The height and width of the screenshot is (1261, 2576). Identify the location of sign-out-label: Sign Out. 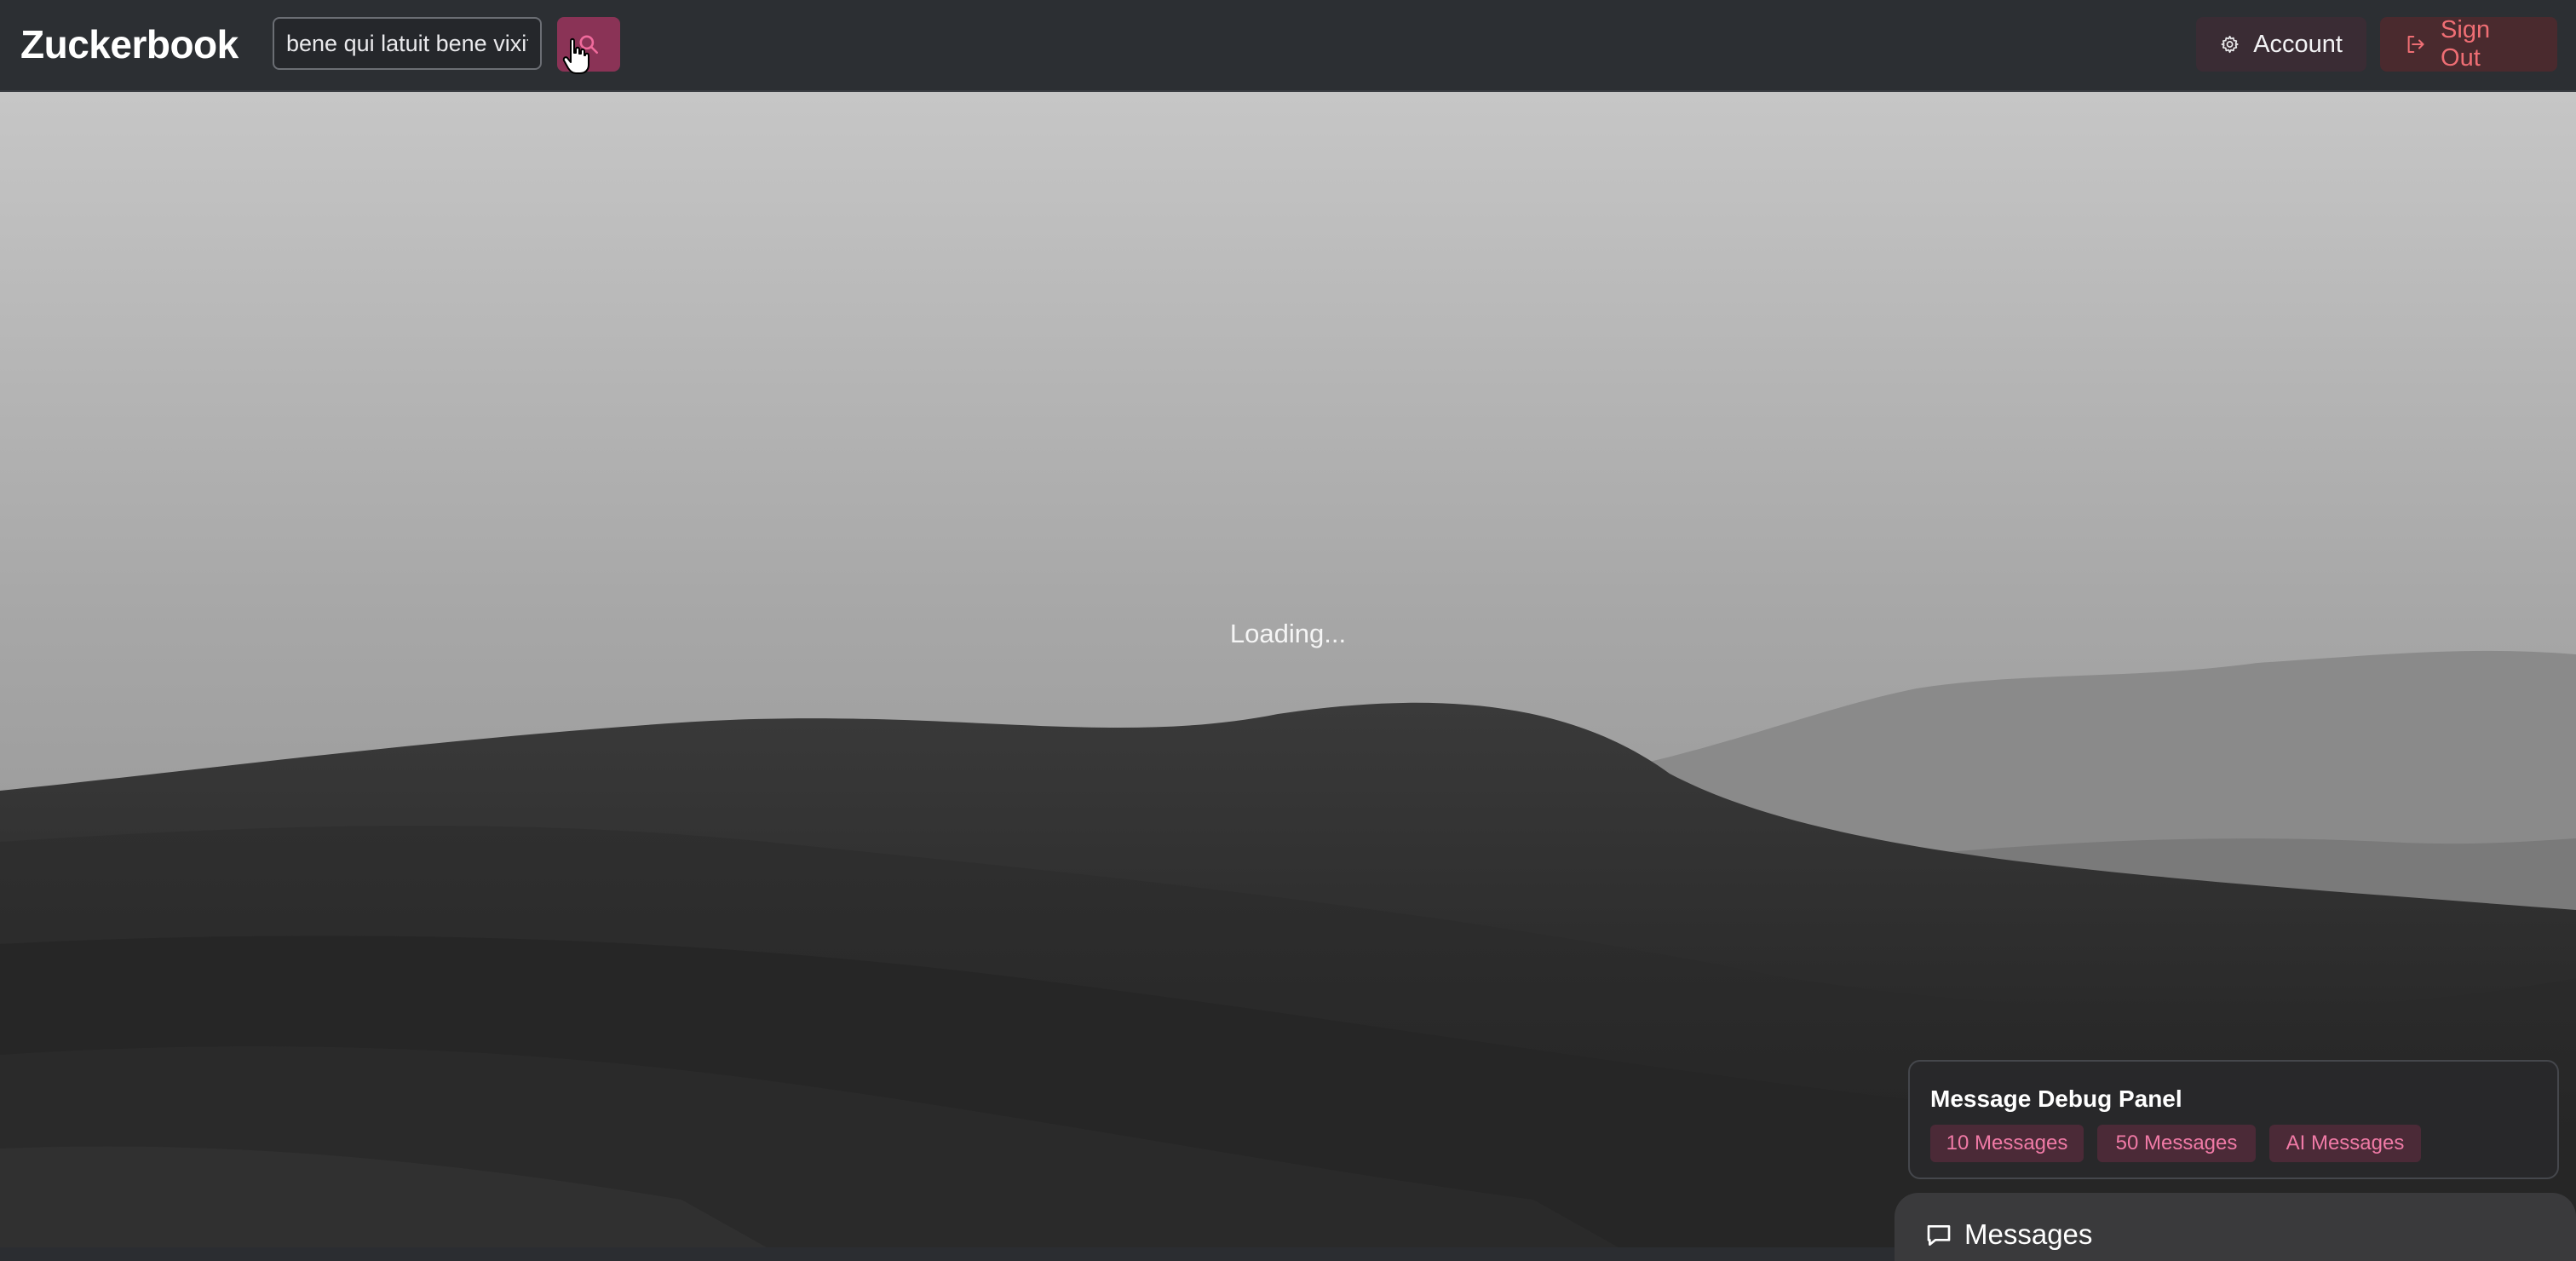
(2466, 44).